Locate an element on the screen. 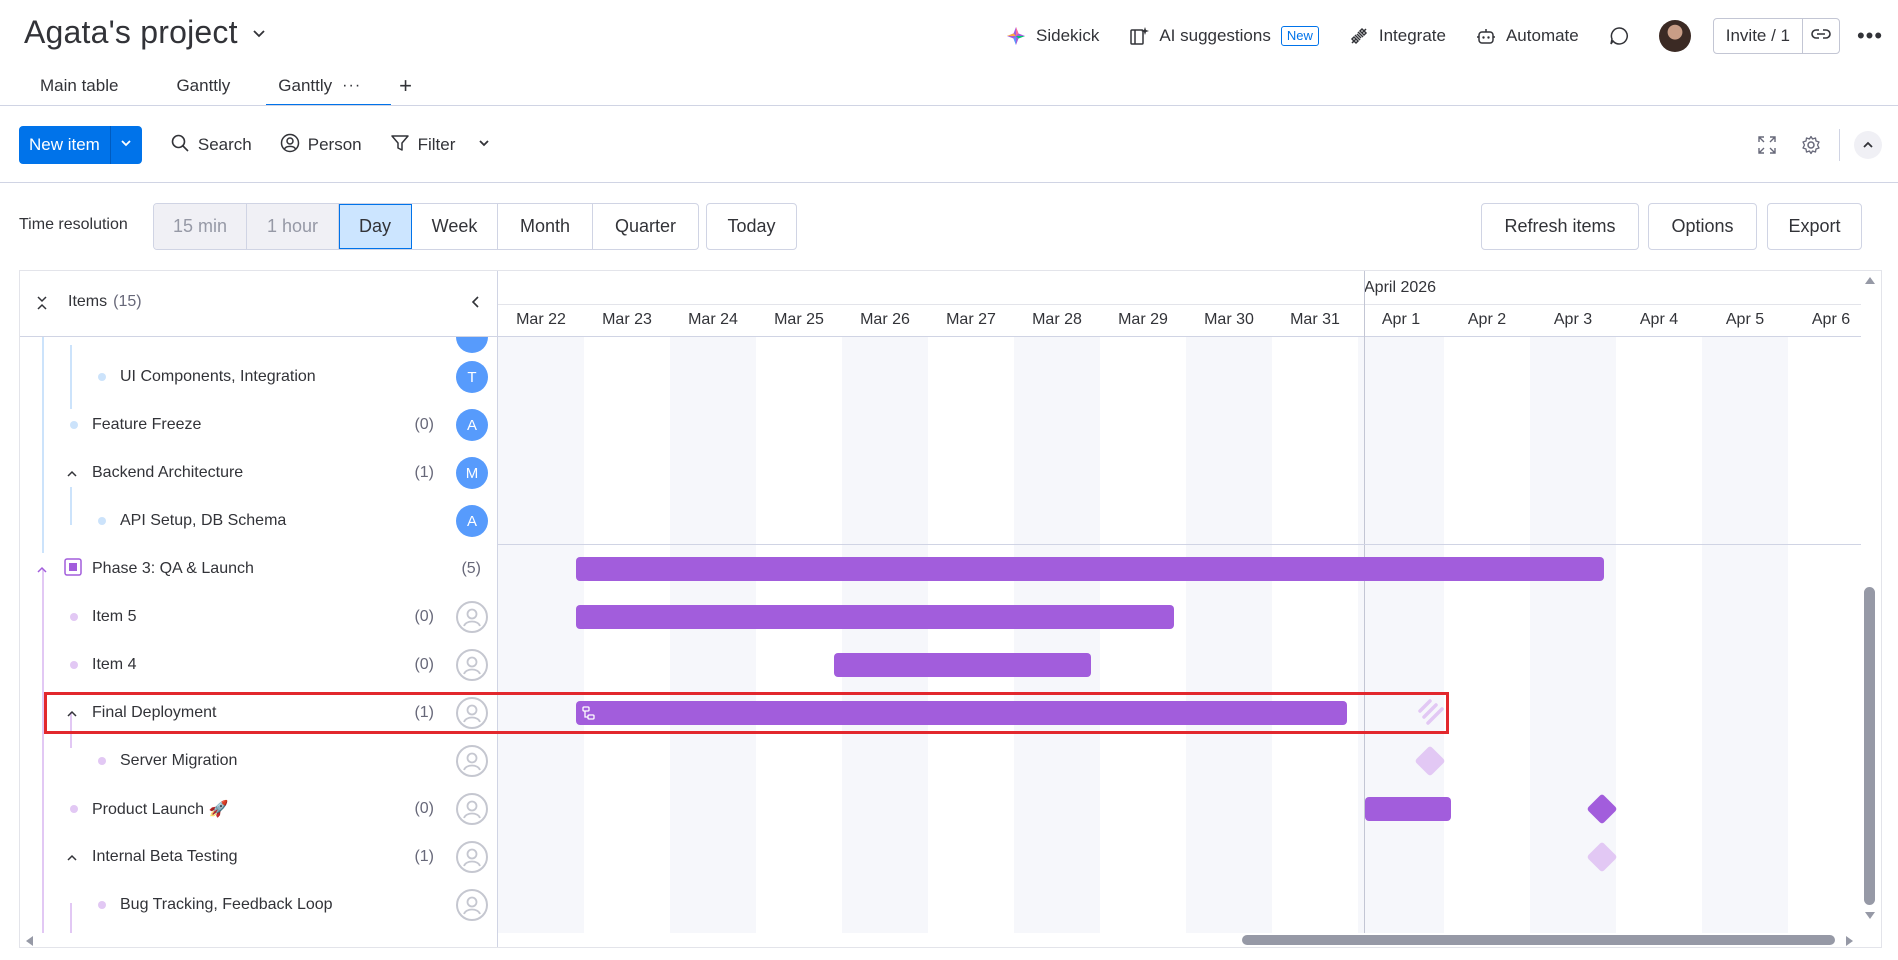  list-item: Backend Architecture (1) M is located at coordinates (258, 473).